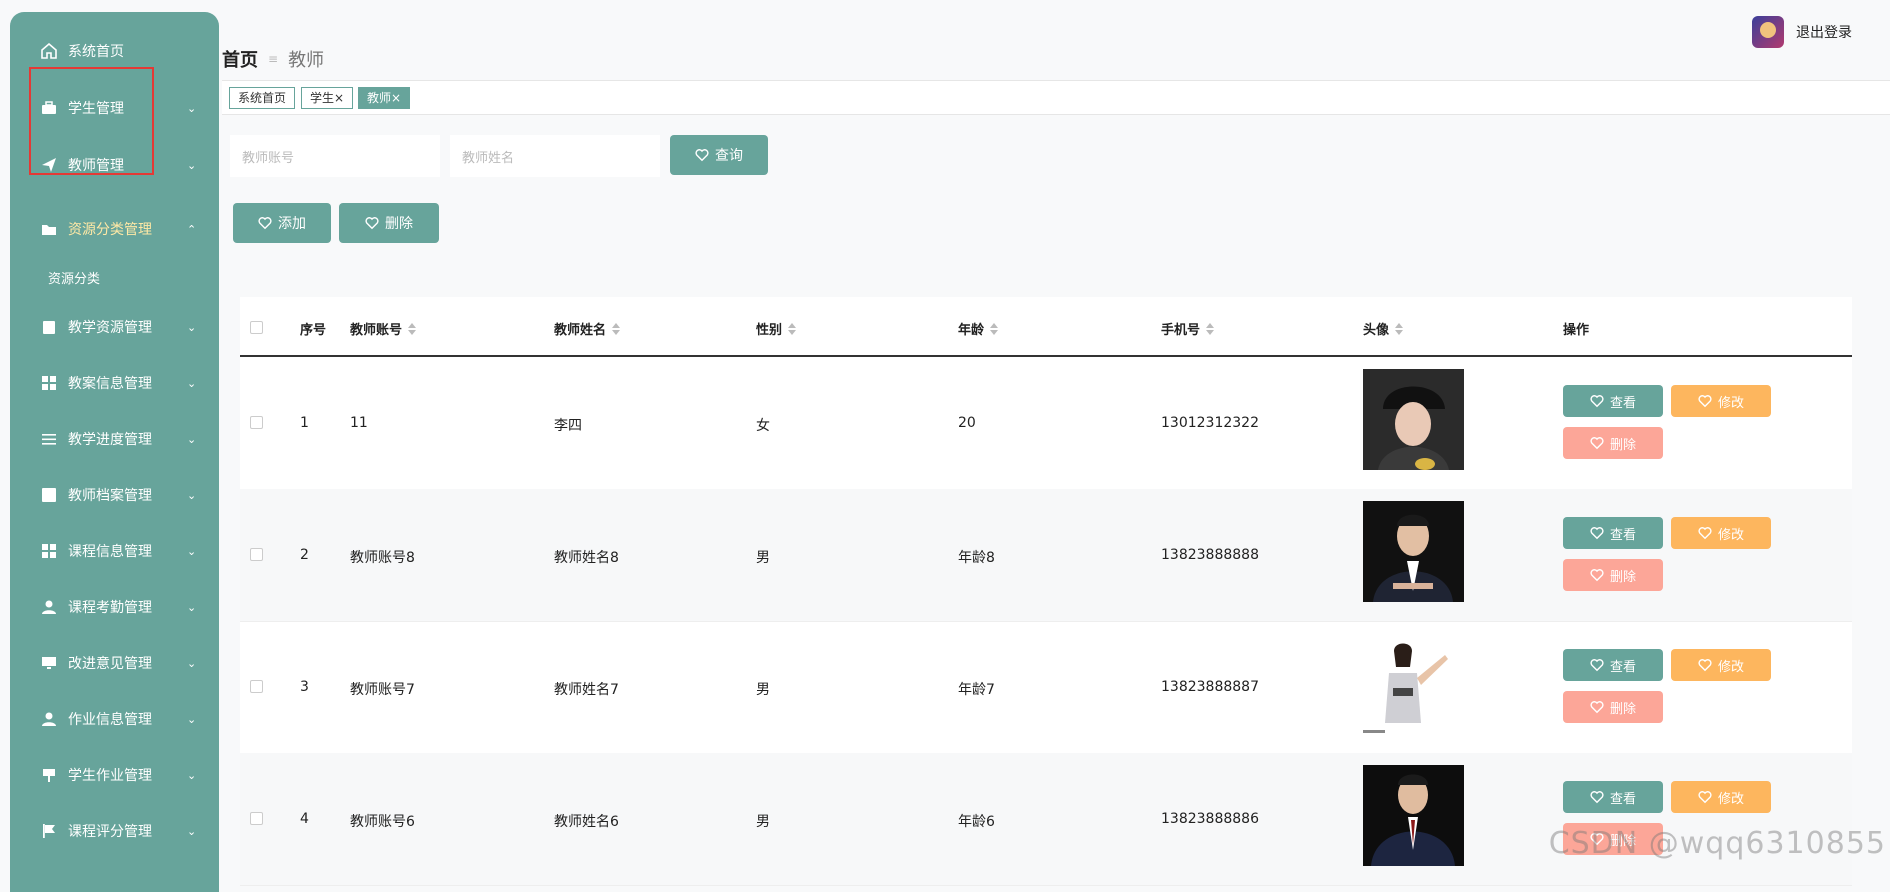  I want to click on sidebar-item-label: 资源分类管理, so click(110, 230).